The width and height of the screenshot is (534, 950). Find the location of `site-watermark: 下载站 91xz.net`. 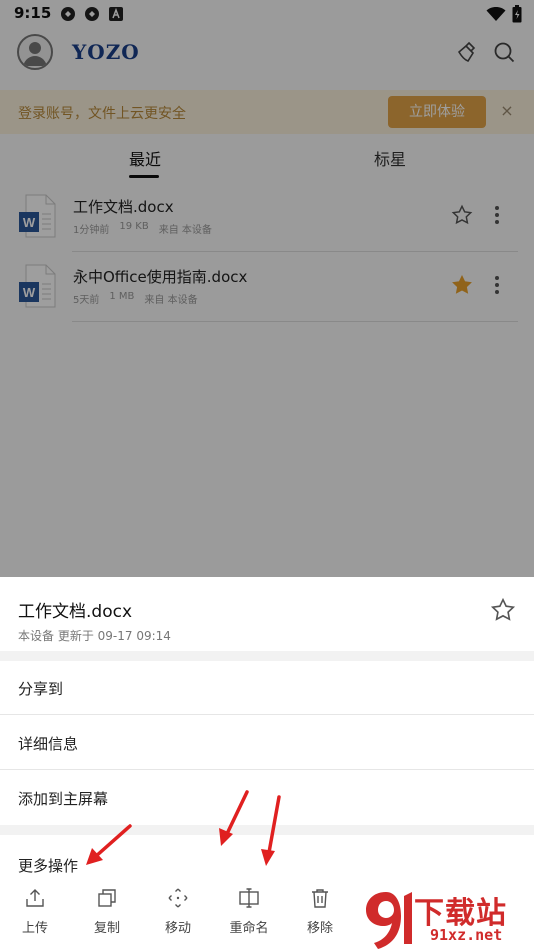

site-watermark: 下载站 91xz.net is located at coordinates (447, 918).